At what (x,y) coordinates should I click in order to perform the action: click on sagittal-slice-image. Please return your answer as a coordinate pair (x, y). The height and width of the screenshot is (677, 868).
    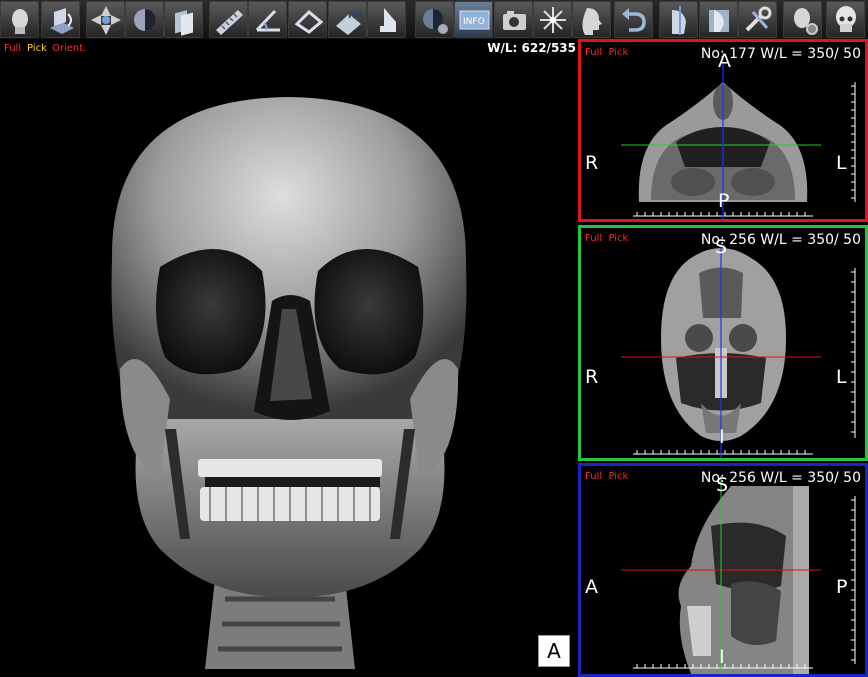
    Looking at the image, I should click on (738, 575).